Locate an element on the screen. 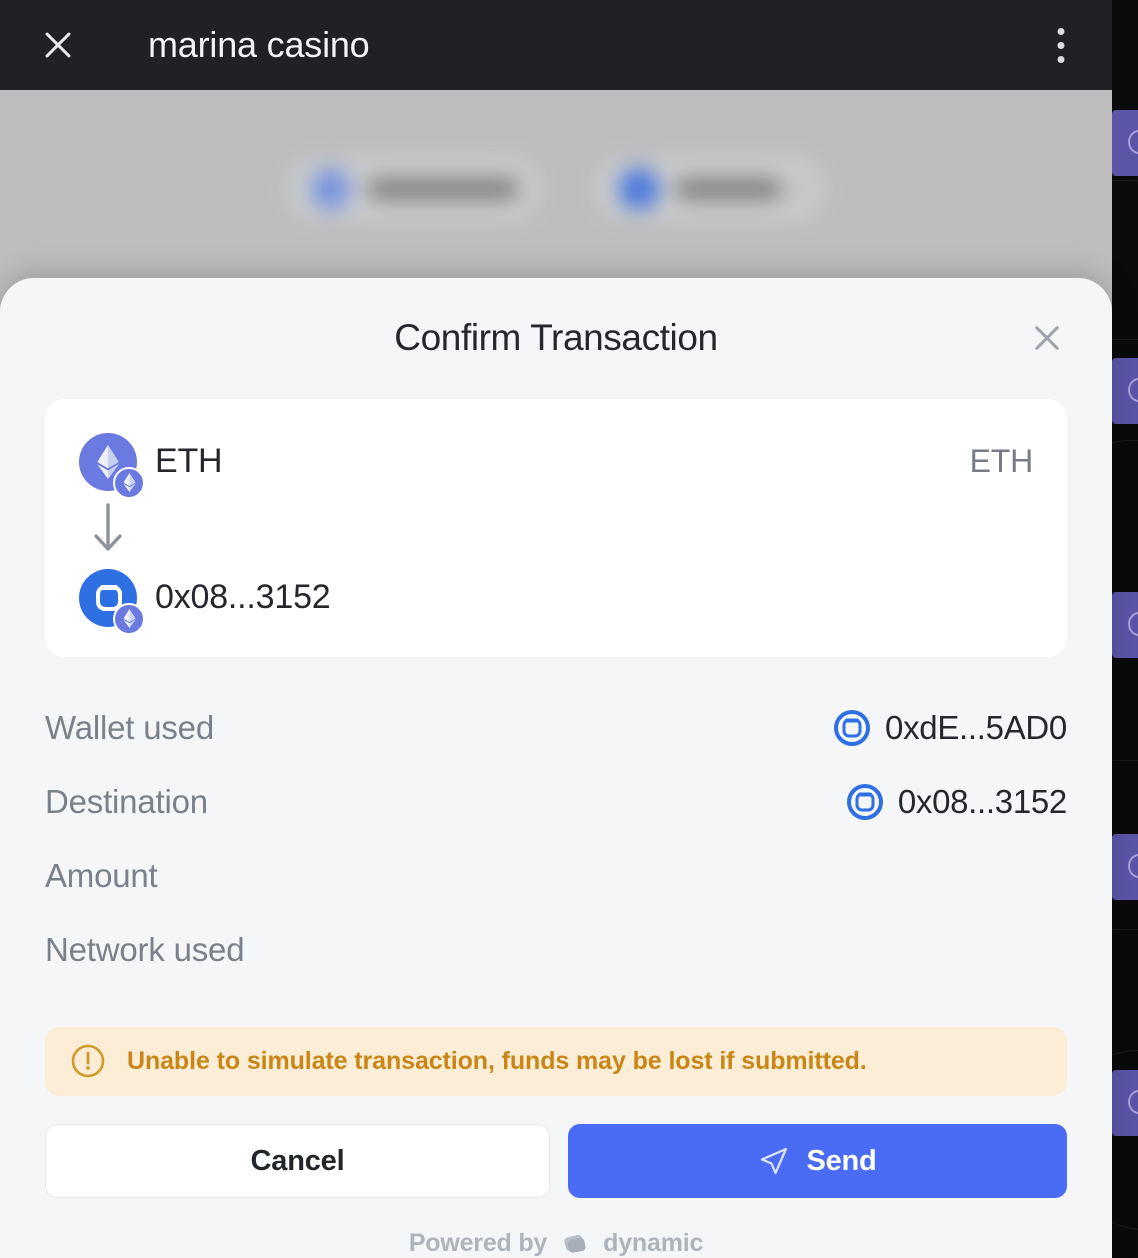 This screenshot has width=1138, height=1258. ethereum-token-icon is located at coordinates (112, 465).